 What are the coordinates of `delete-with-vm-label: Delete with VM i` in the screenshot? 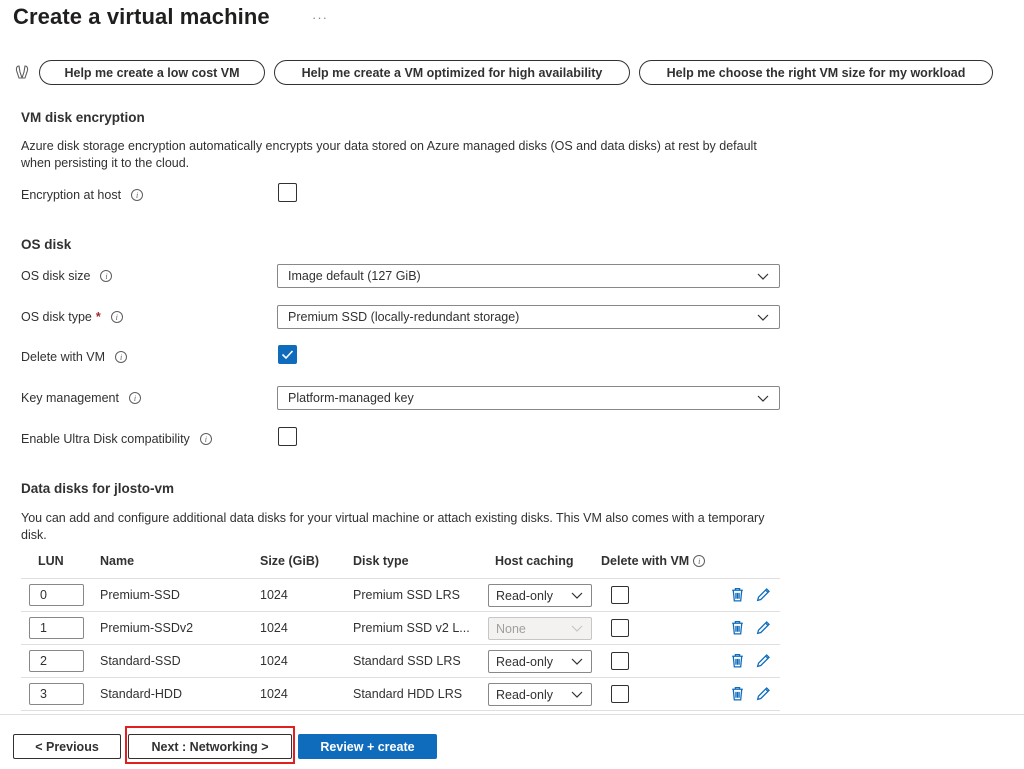 It's located at (74, 357).